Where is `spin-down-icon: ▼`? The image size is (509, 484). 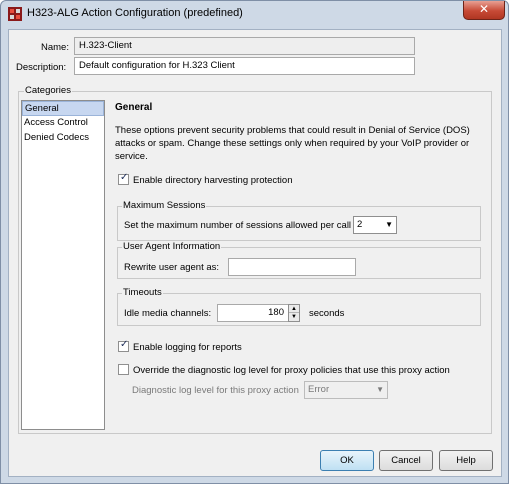
spin-down-icon: ▼ is located at coordinates (294, 317).